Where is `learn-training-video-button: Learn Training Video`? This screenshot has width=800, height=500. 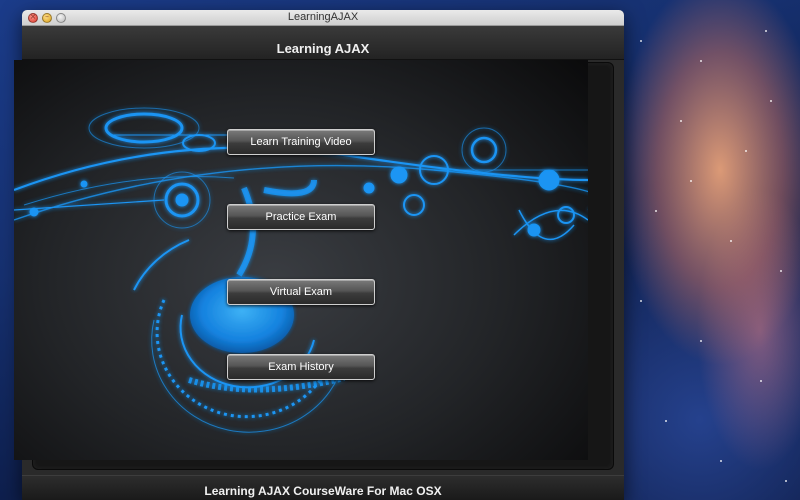
learn-training-video-button: Learn Training Video is located at coordinates (301, 142).